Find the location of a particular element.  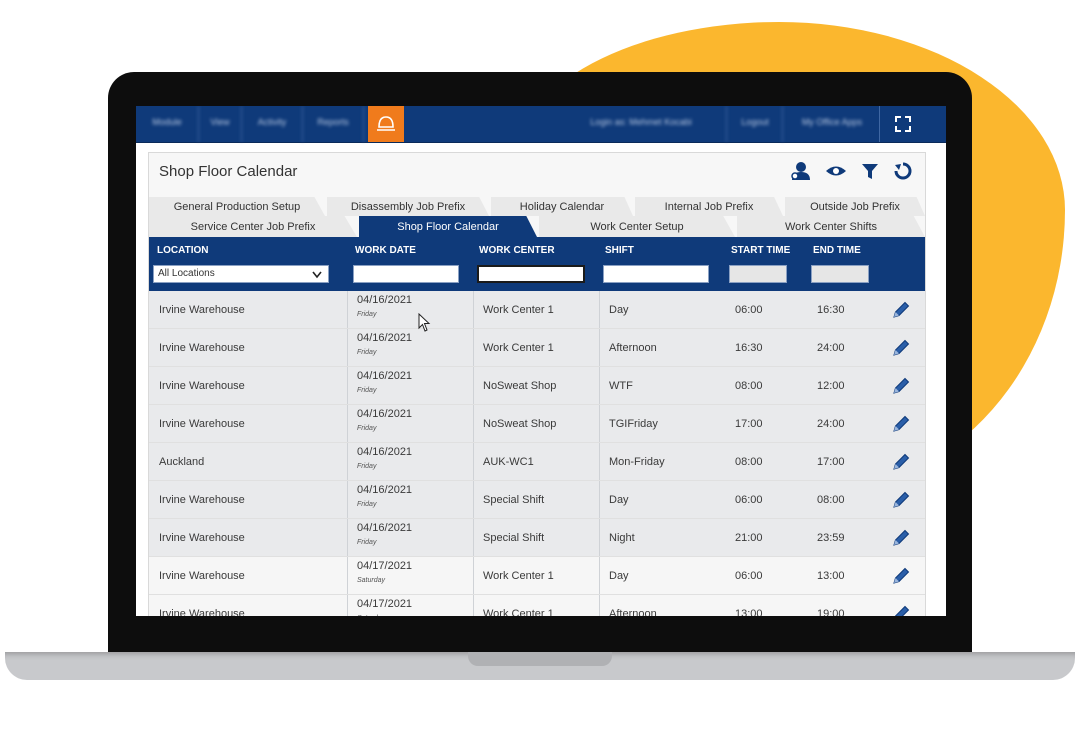

filter-icon is located at coordinates (870, 171).